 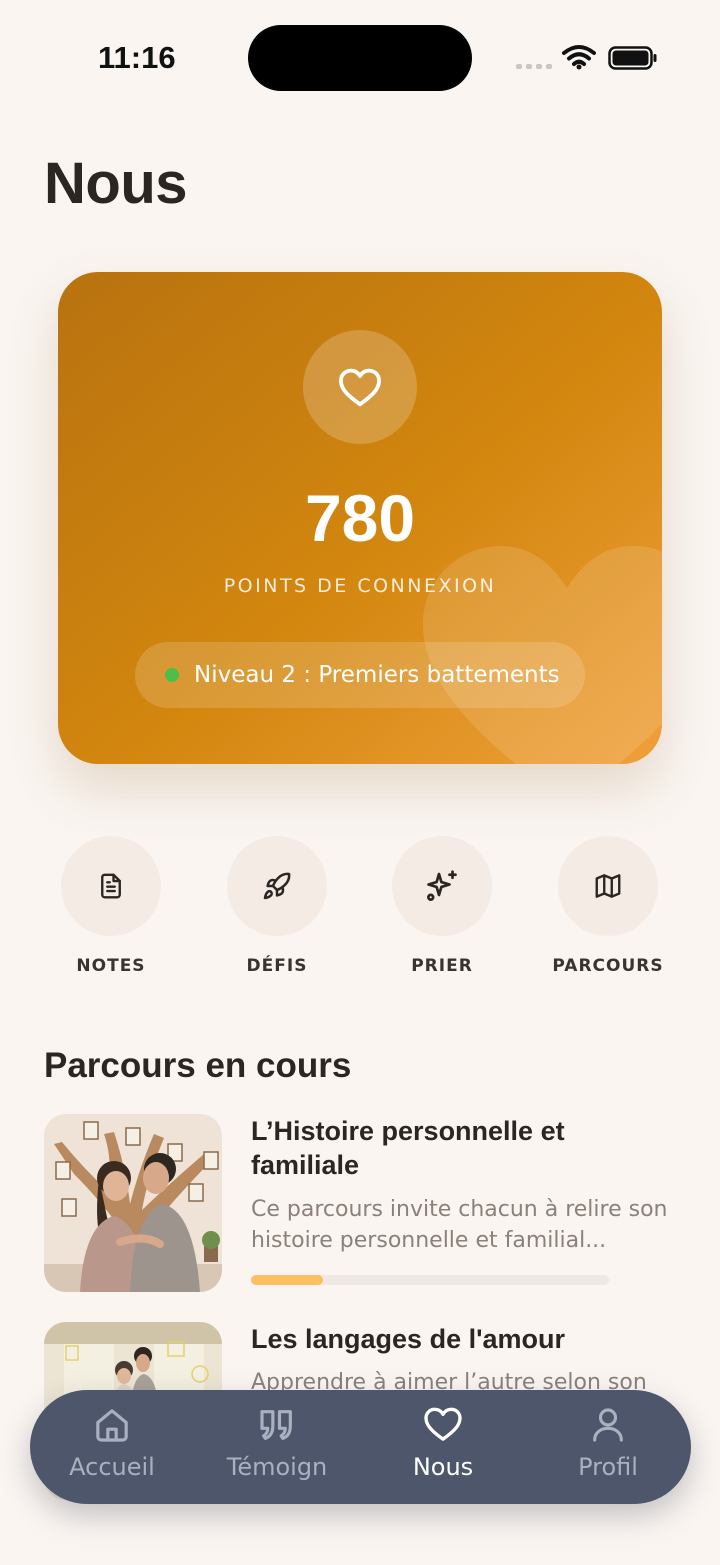 What do you see at coordinates (112, 1467) in the screenshot?
I see `nav-label-accueil: Accueil` at bounding box center [112, 1467].